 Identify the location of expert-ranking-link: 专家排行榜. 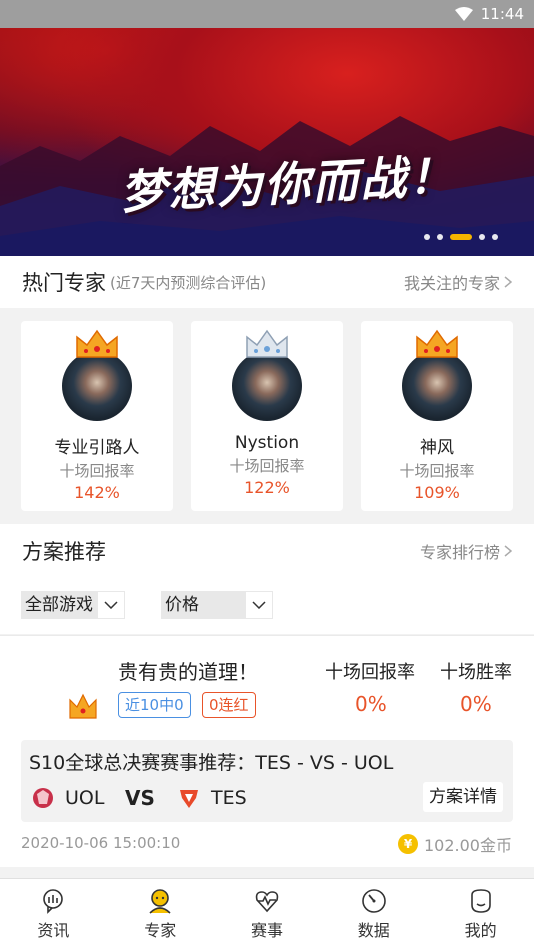
(466, 551).